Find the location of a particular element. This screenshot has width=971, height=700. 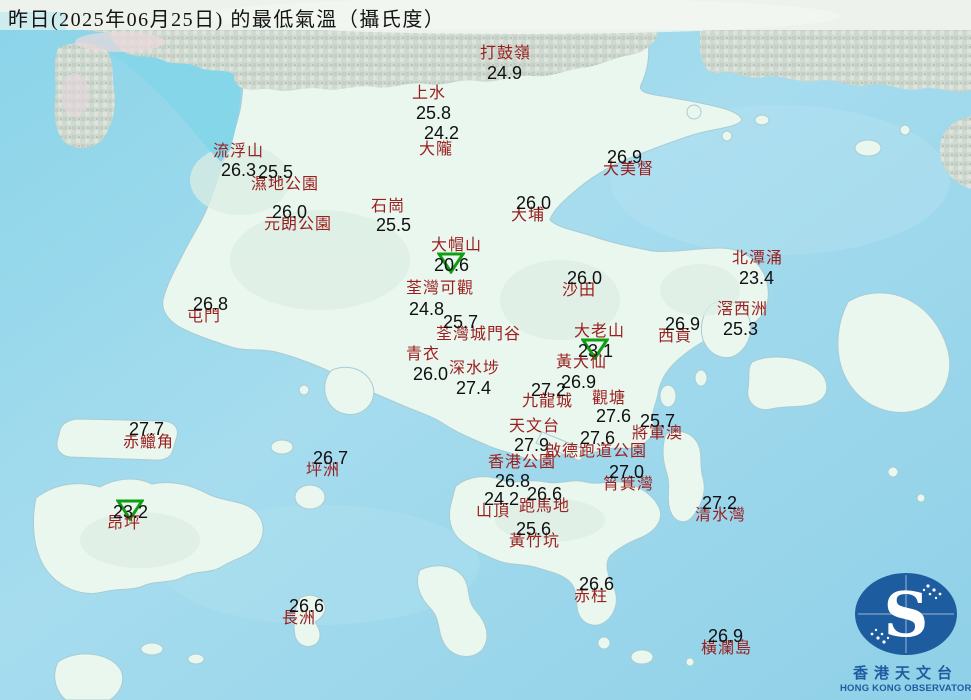

station-name: 石崗 is located at coordinates (388, 206).